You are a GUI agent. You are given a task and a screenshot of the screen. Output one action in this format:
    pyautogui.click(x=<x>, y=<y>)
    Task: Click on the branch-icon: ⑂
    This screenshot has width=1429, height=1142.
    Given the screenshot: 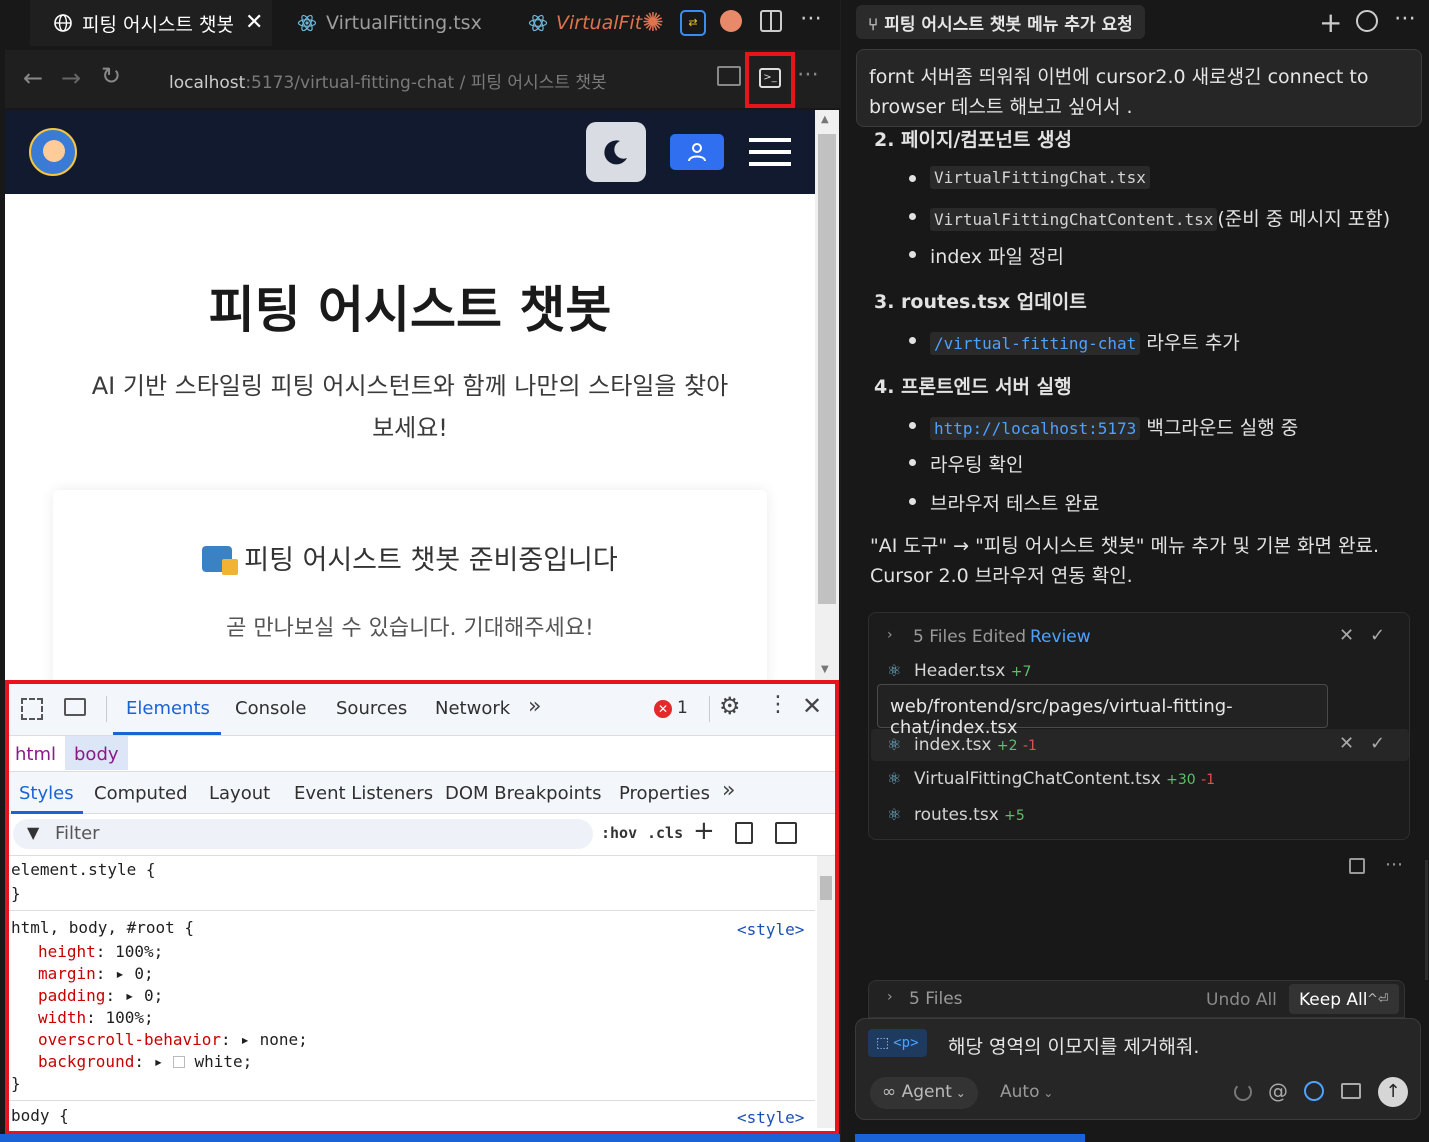 What is the action you would take?
    pyautogui.click(x=873, y=25)
    